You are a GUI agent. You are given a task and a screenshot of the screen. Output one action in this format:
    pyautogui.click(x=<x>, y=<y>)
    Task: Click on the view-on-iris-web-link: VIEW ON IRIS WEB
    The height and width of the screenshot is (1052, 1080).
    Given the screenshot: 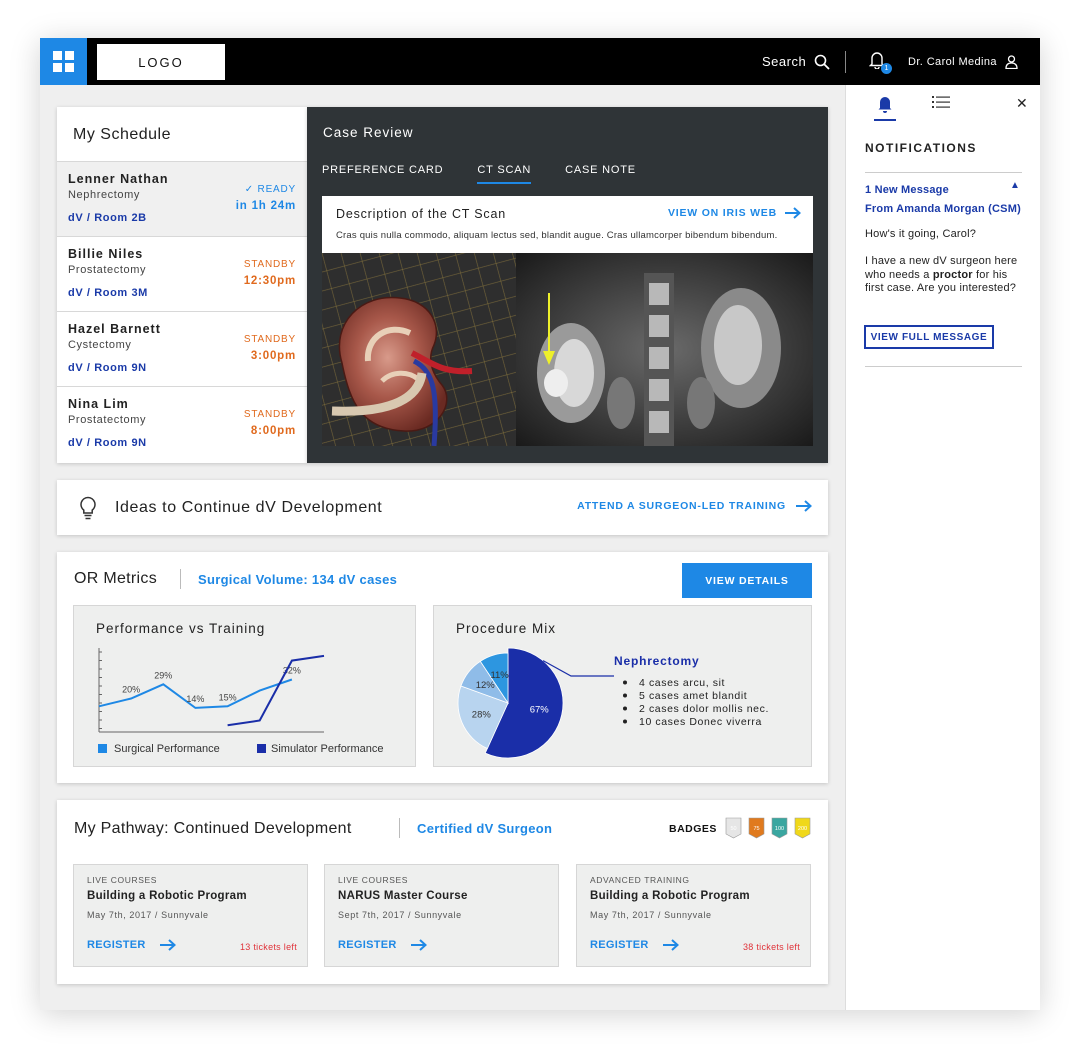 What is the action you would take?
    pyautogui.click(x=734, y=213)
    